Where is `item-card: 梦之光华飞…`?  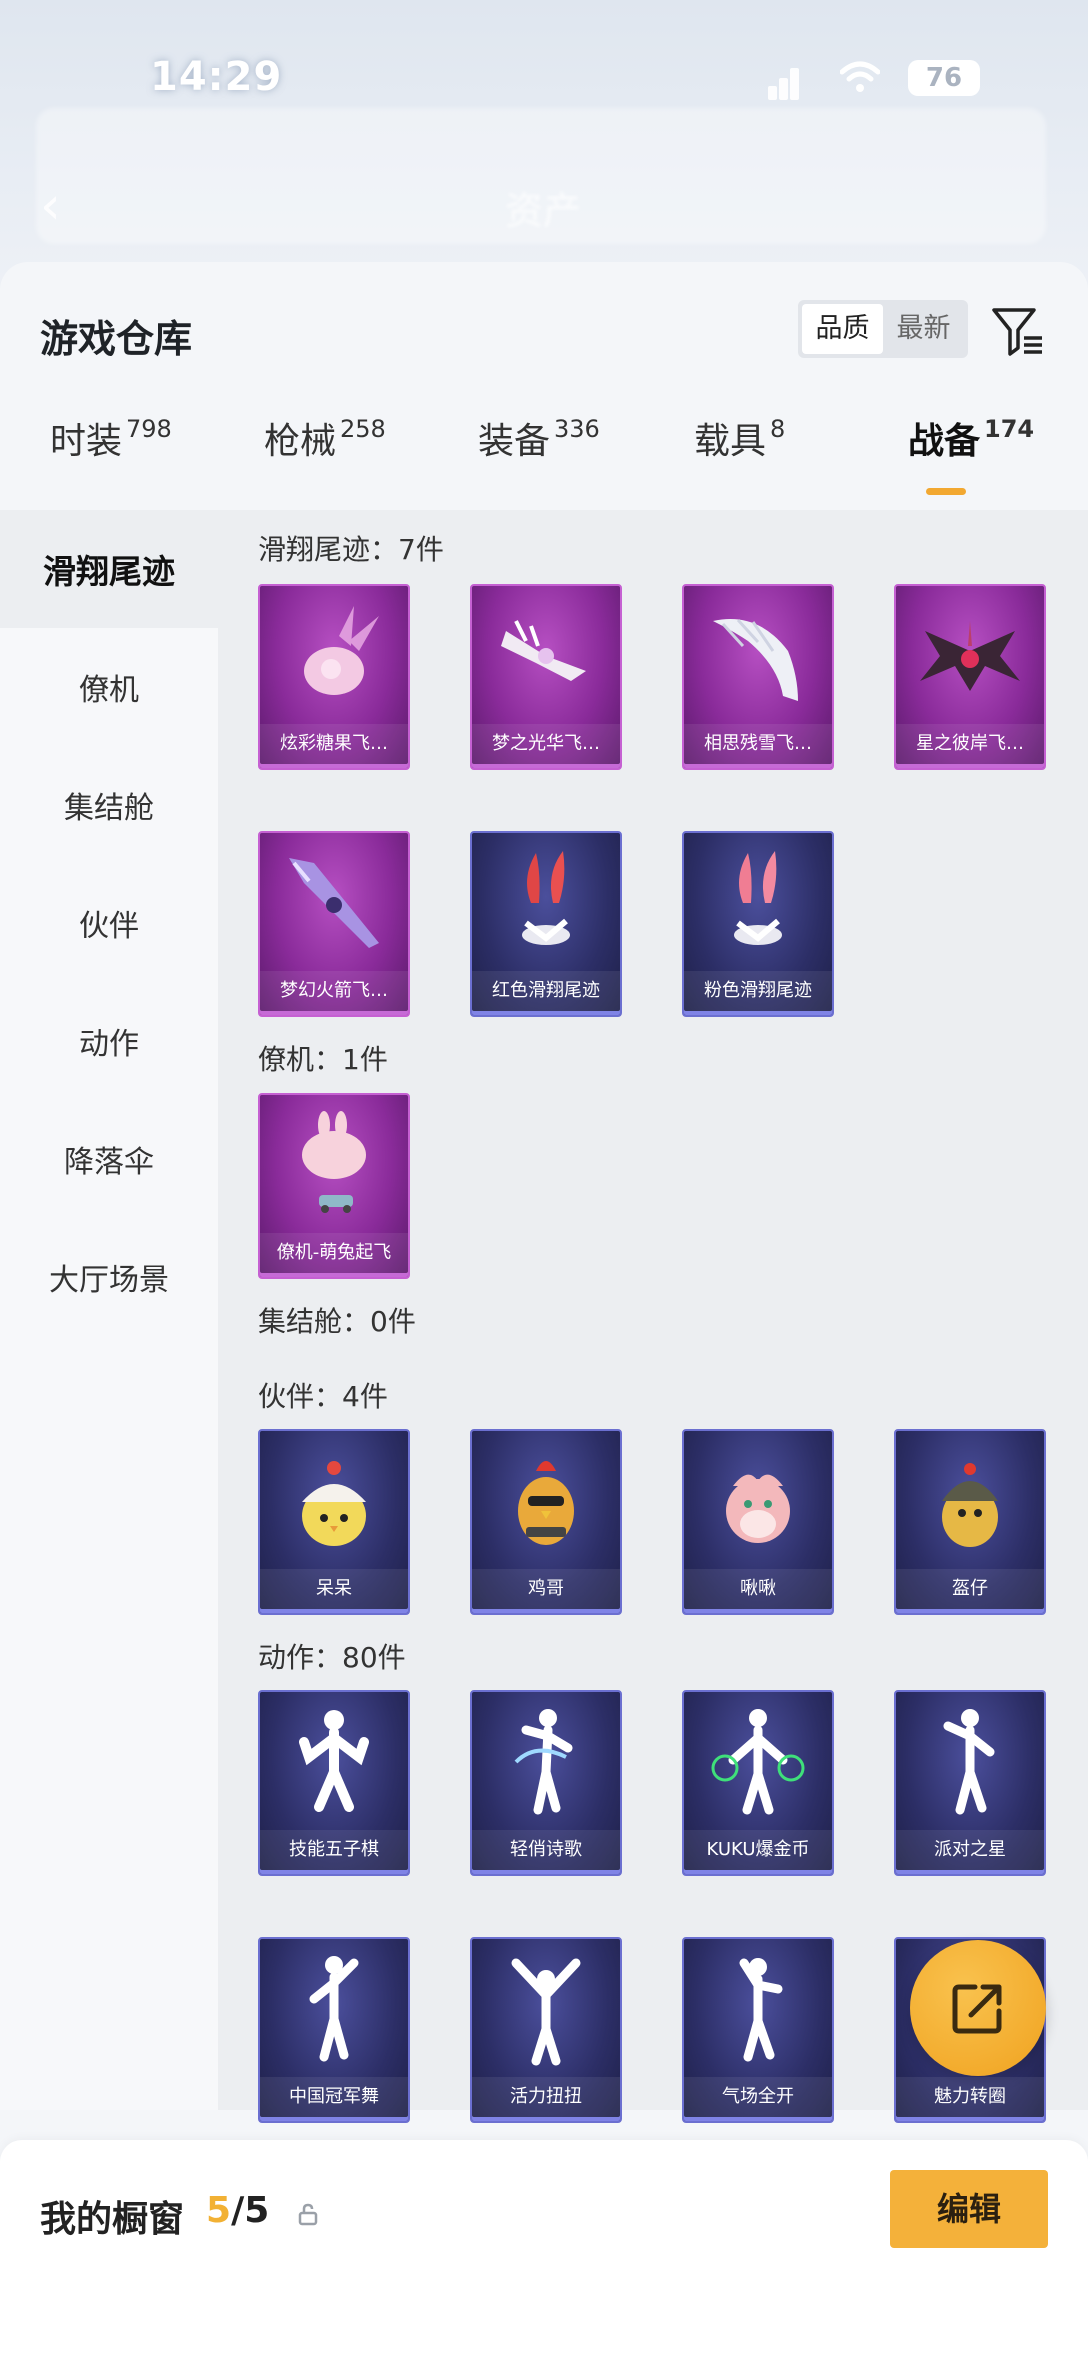 item-card: 梦之光华飞… is located at coordinates (546, 677).